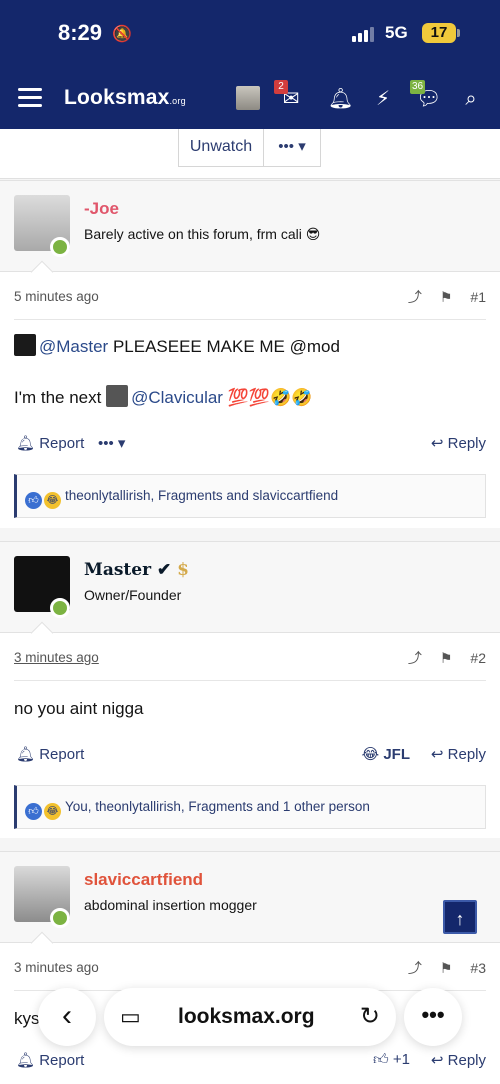  What do you see at coordinates (401, 1059) in the screenshot?
I see `like-count: +1` at bounding box center [401, 1059].